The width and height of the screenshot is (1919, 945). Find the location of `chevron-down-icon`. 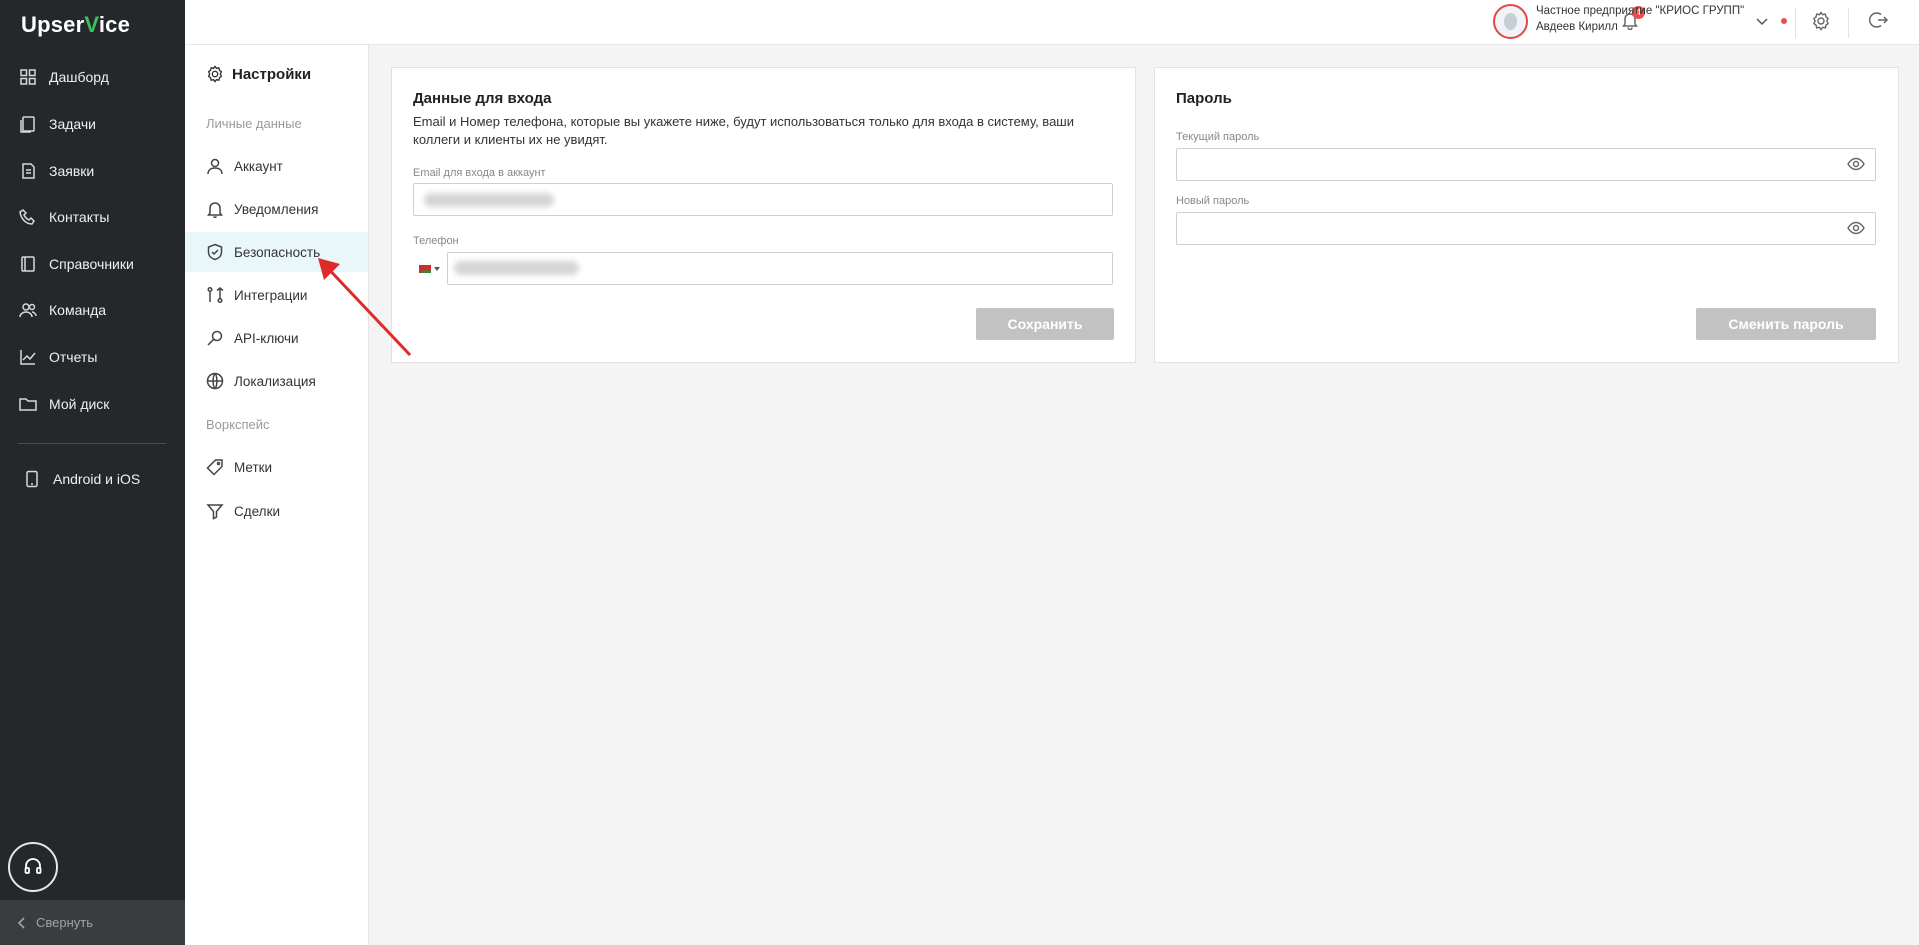

chevron-down-icon is located at coordinates (1762, 23).